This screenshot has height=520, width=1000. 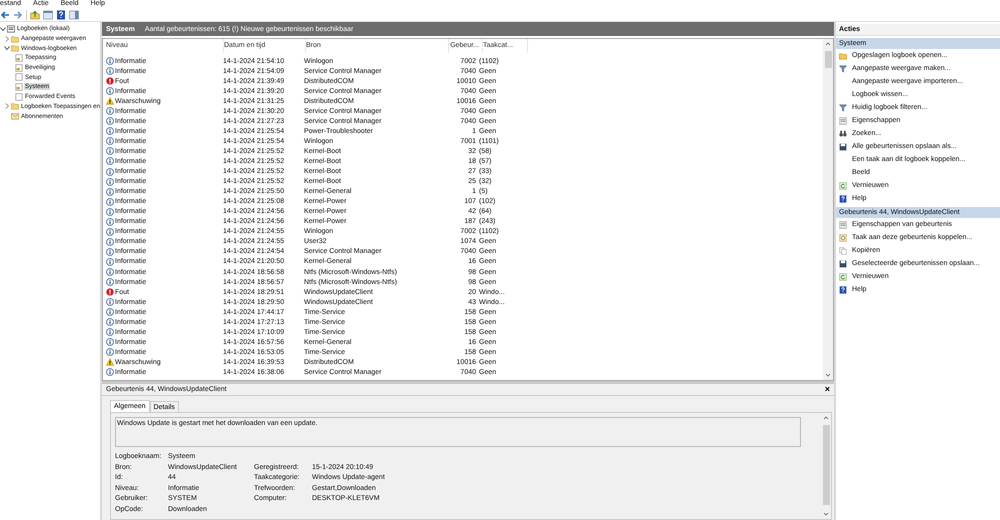 What do you see at coordinates (35, 15) in the screenshot?
I see `folder-up-icon` at bounding box center [35, 15].